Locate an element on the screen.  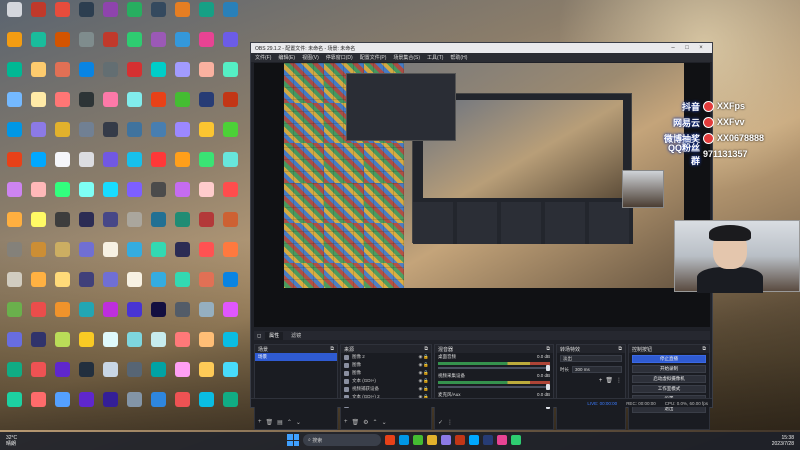
system-clock: 15:38 2023/7/28 is located at coordinates (783, 441).